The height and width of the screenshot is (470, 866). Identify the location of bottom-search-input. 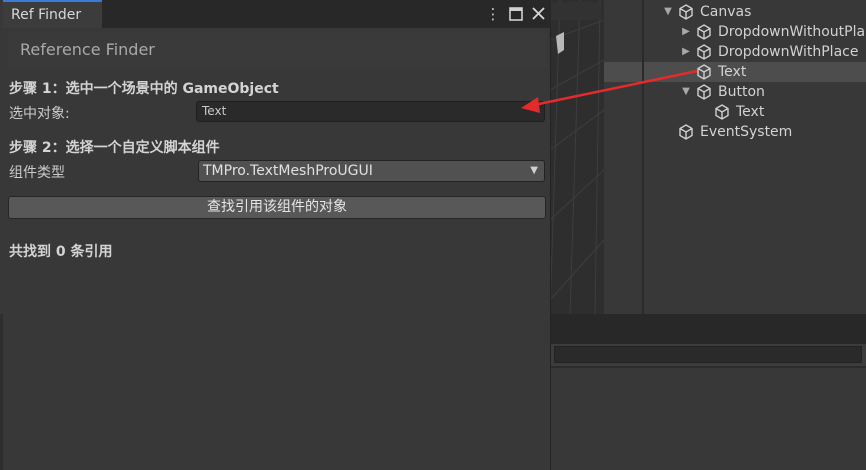
(708, 354).